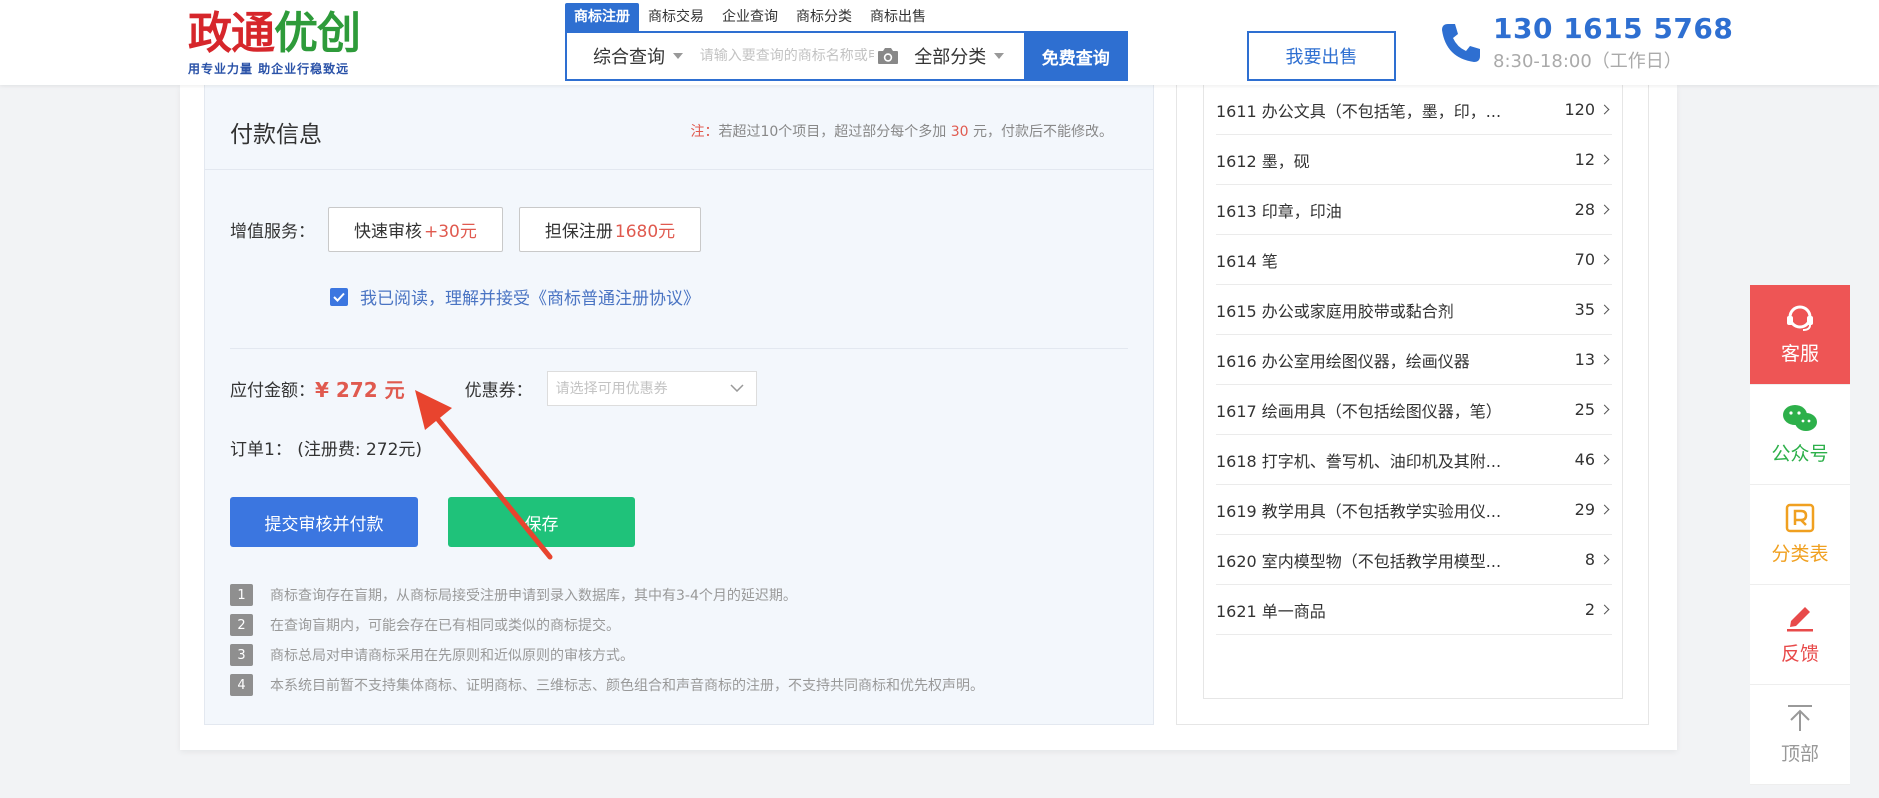 This screenshot has width=1879, height=798. Describe the element at coordinates (1598, 609) in the screenshot. I see `category-count: 2` at that location.